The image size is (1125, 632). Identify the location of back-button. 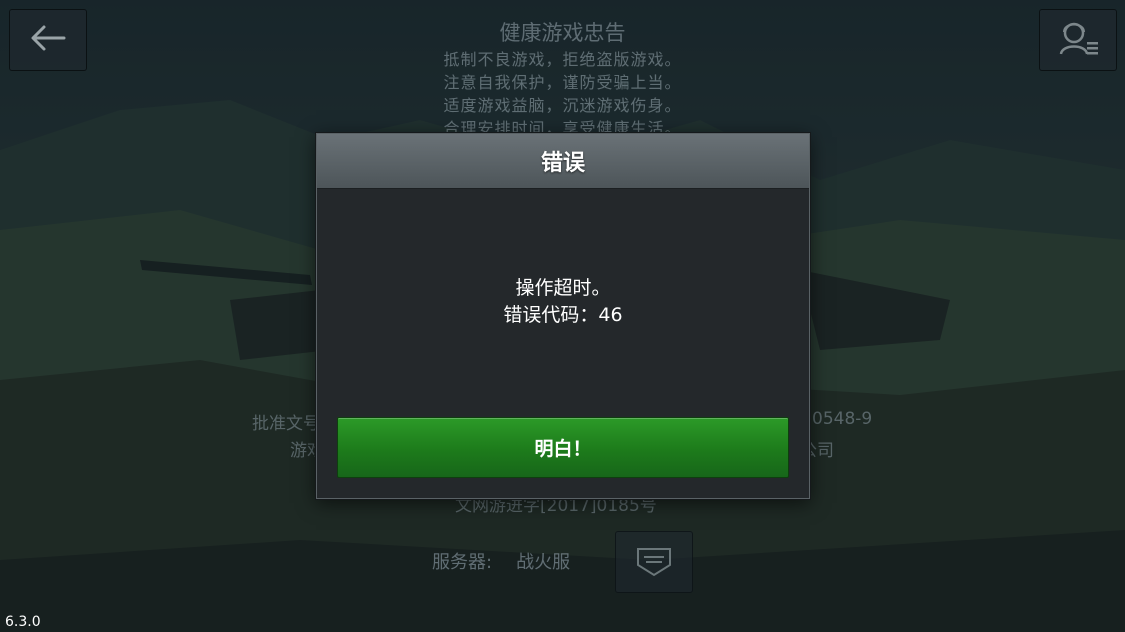
(48, 40).